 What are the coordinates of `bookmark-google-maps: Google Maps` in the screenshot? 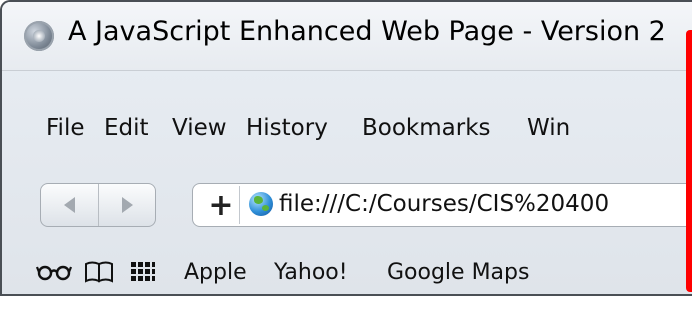 It's located at (458, 272).